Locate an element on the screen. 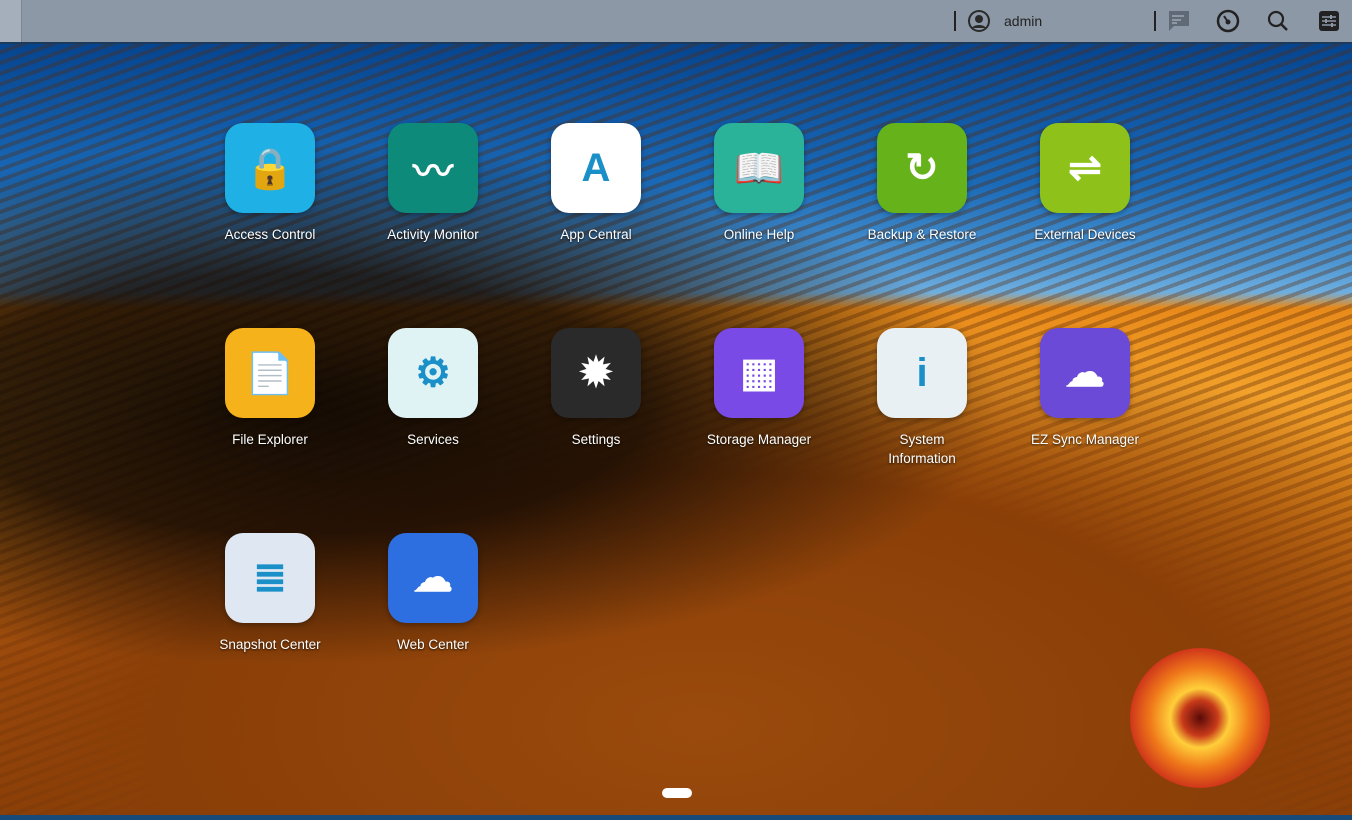 The image size is (1352, 820). app-label: Settings is located at coordinates (596, 439).